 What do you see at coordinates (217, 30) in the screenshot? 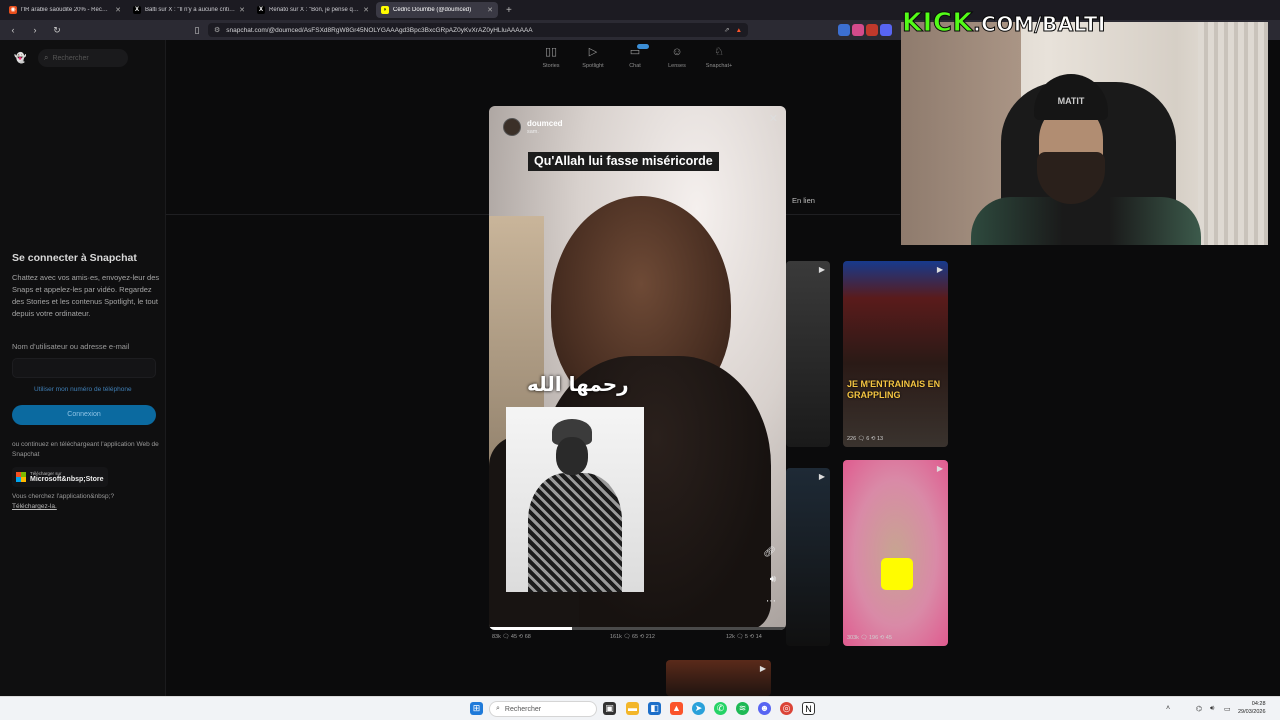
I see `site-info-icon: ⚙` at bounding box center [217, 30].